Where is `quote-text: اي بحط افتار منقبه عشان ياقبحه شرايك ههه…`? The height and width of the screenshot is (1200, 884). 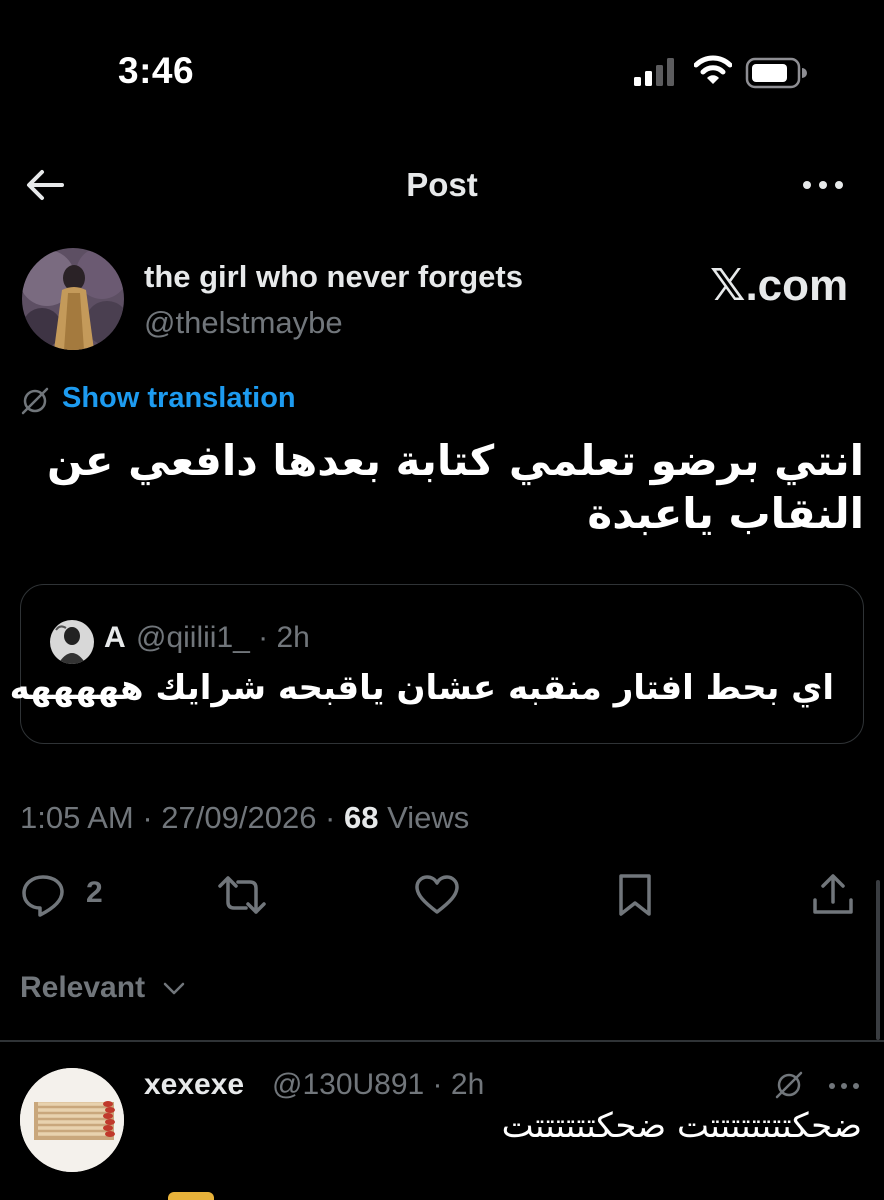 quote-text: اي بحط افتار منقبه عشان ياقبحه شرايك ههه… is located at coordinates (421, 688).